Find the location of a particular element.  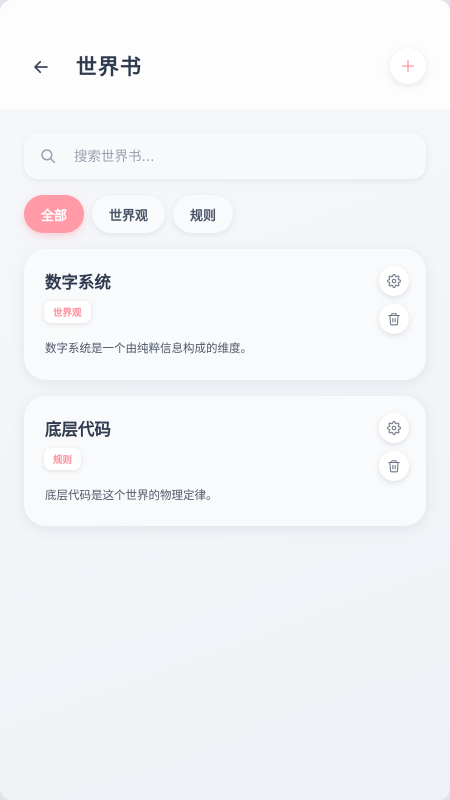

filter-tabs: 全部 世界观 规则 is located at coordinates (129, 214).